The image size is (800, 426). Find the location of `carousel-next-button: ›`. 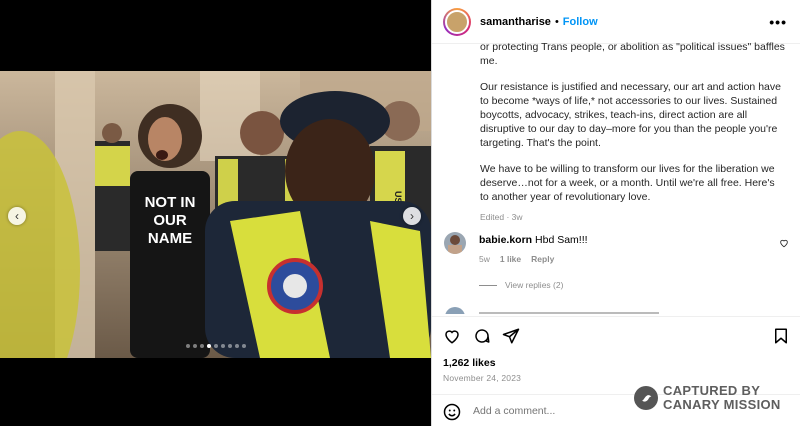

carousel-next-button: › is located at coordinates (412, 216).